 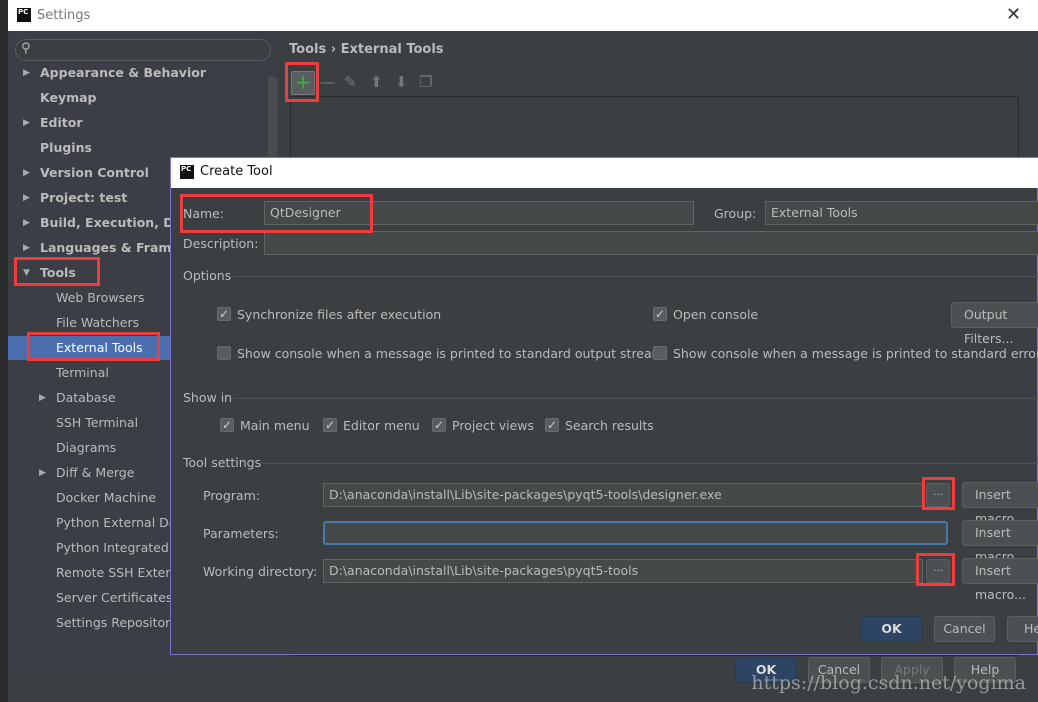 I want to click on stdout-console-checkbox, so click(x=224, y=353).